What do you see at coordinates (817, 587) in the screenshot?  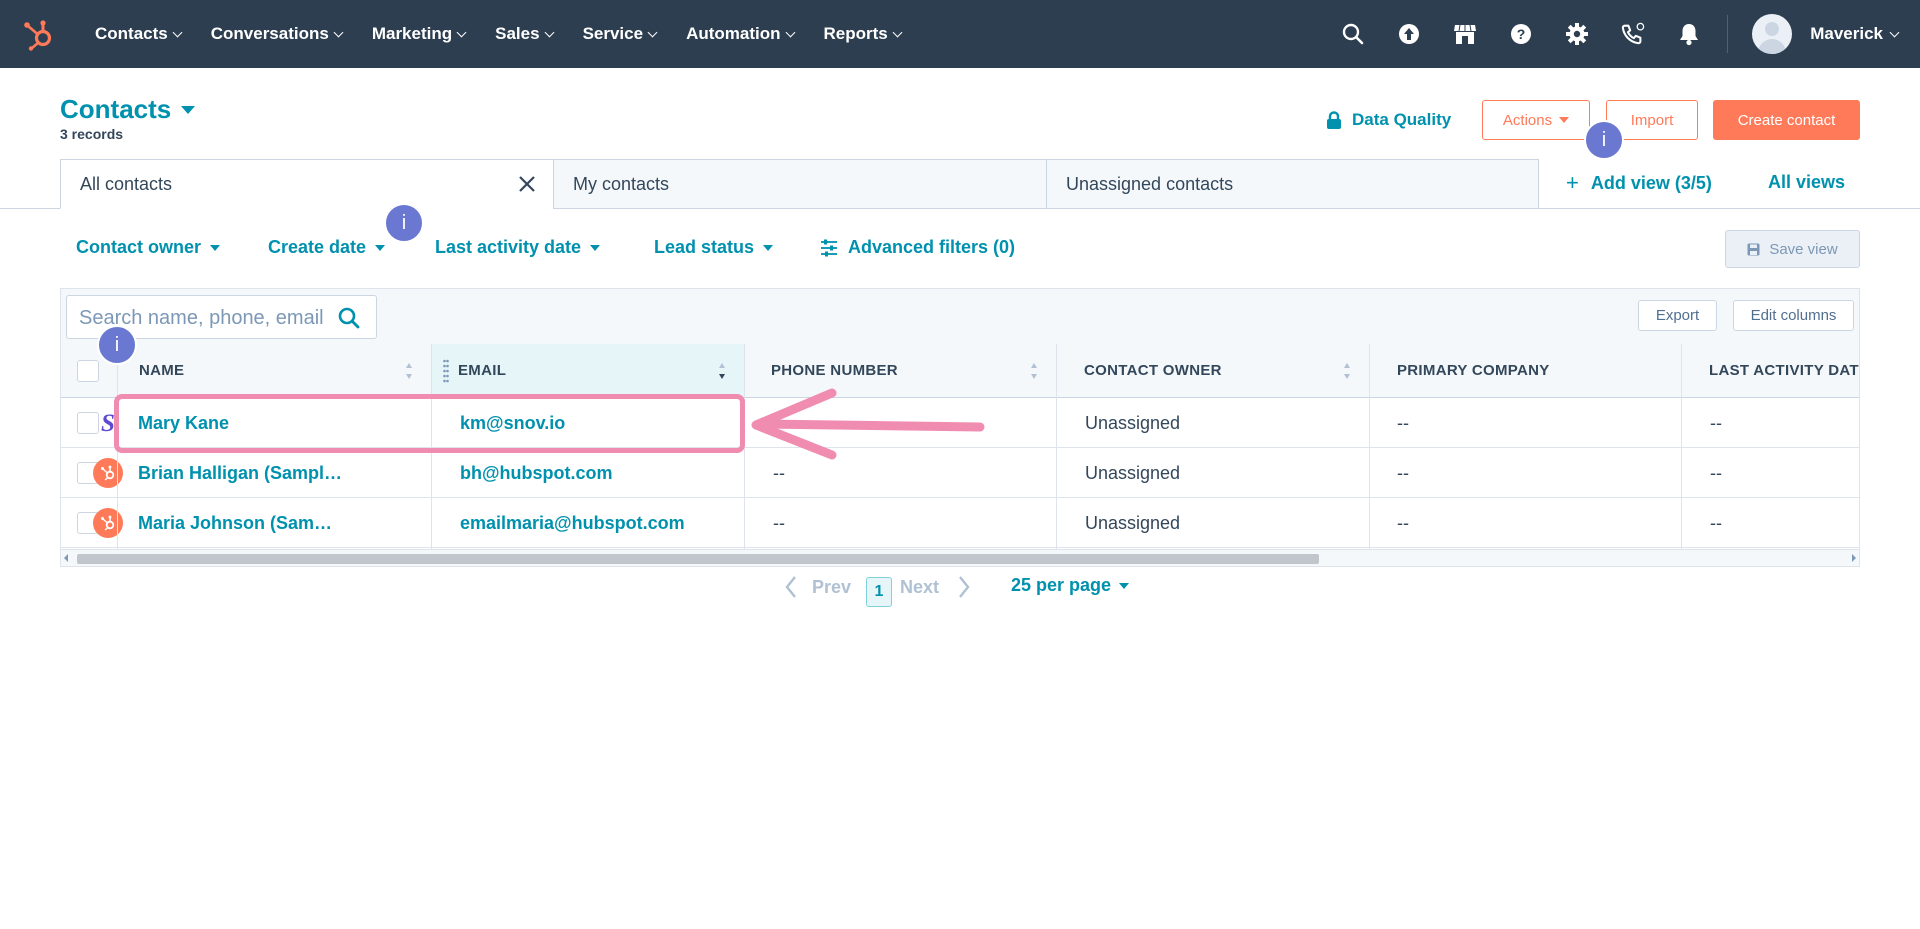 I see `prev-page-button: Prev` at bounding box center [817, 587].